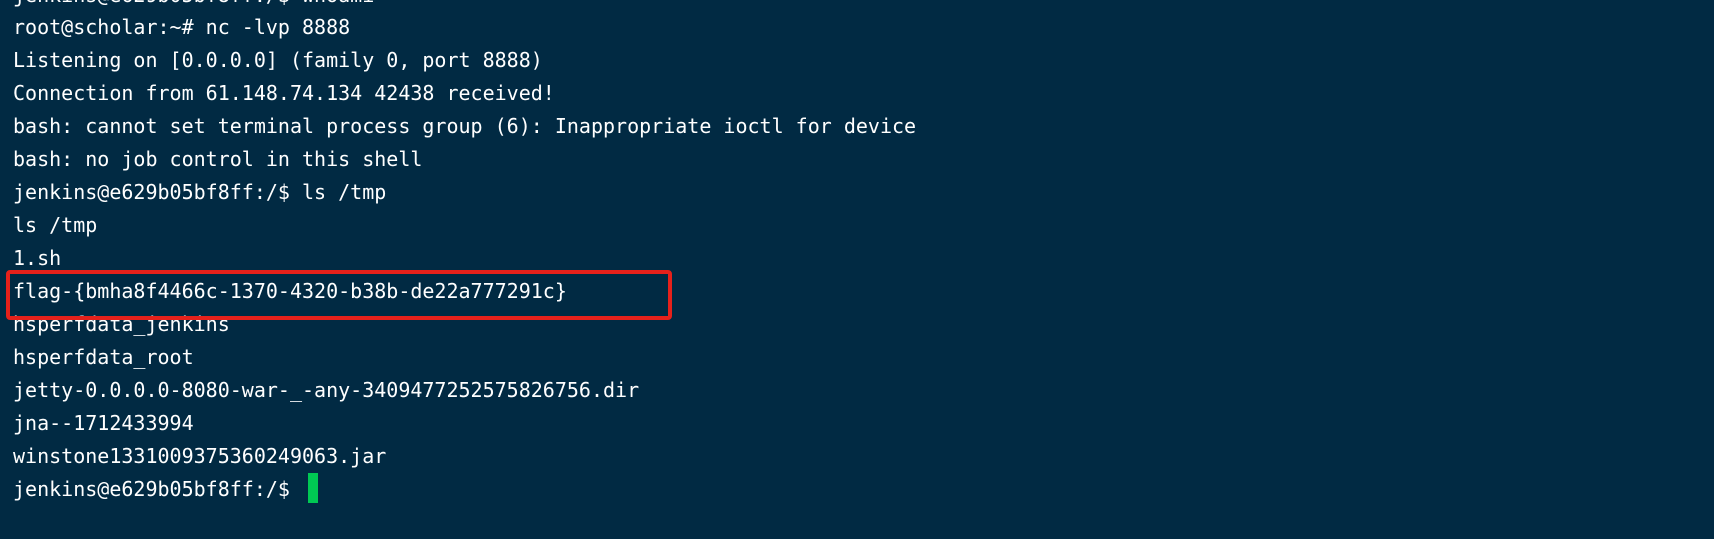 Image resolution: width=1714 pixels, height=539 pixels. I want to click on terminal-line: root@scholar:~# nc -lvp 8888, so click(182, 27).